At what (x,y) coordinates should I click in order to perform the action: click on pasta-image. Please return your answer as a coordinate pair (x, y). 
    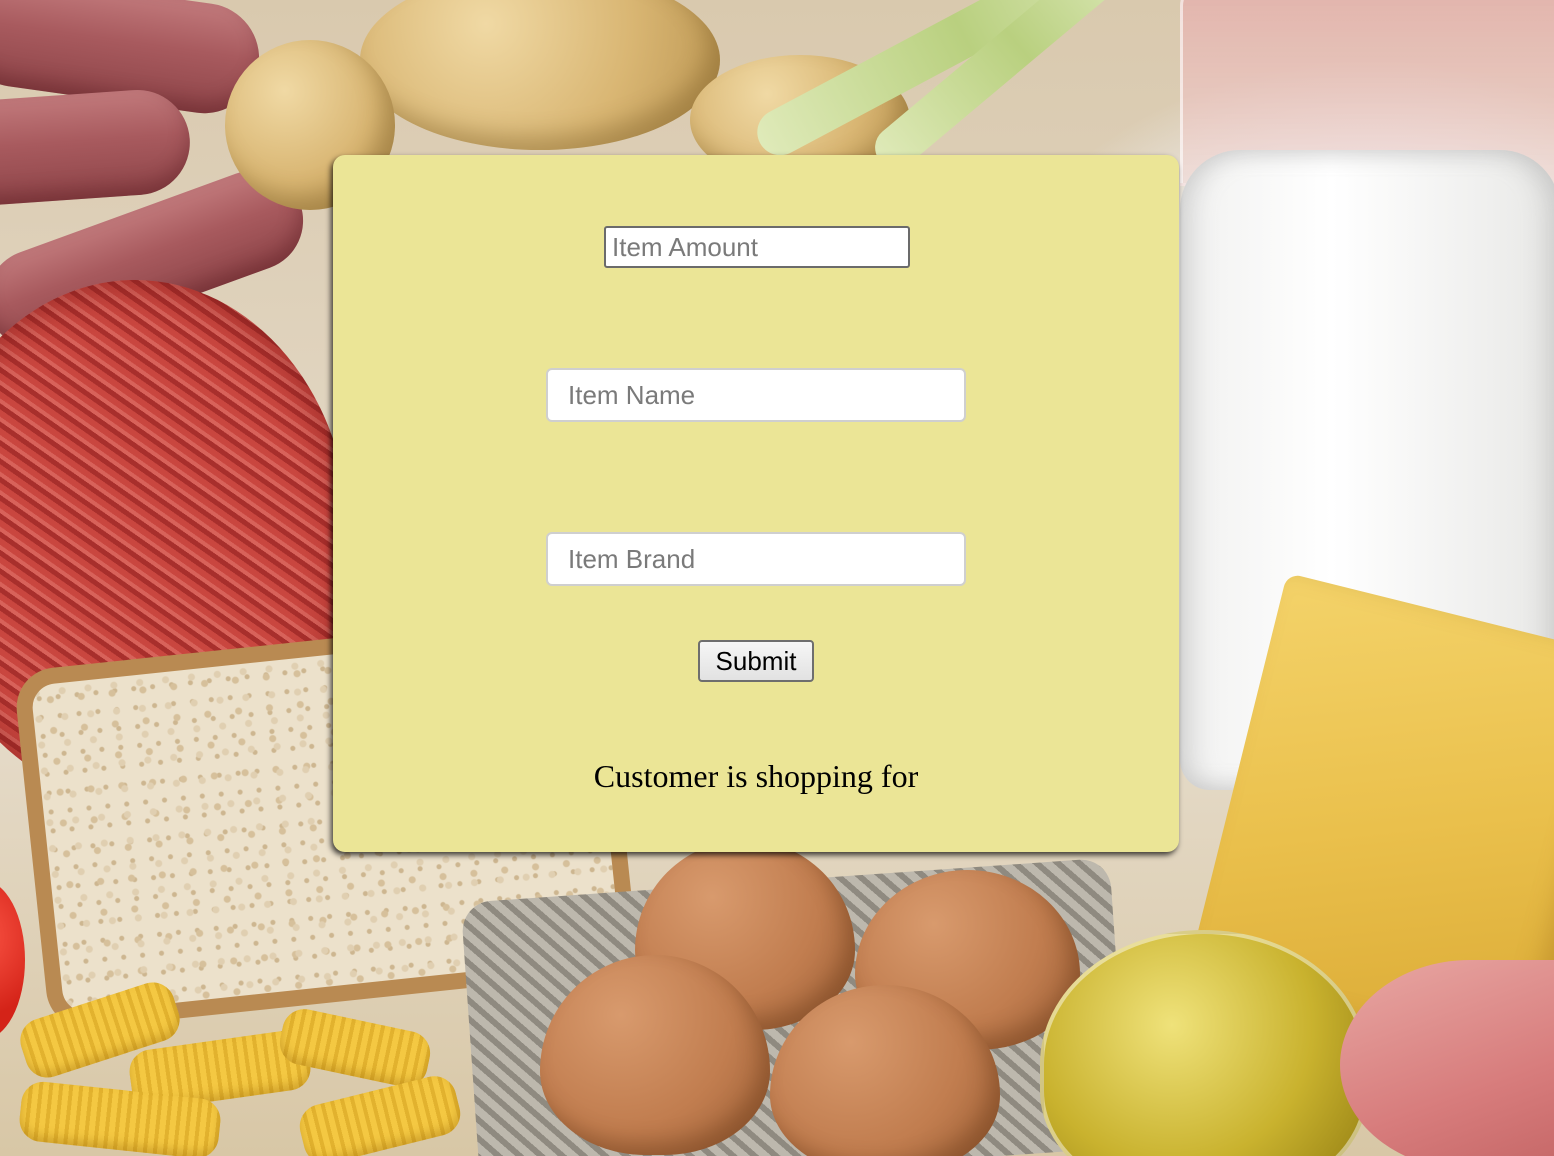
    Looking at the image, I should click on (380, 1113).